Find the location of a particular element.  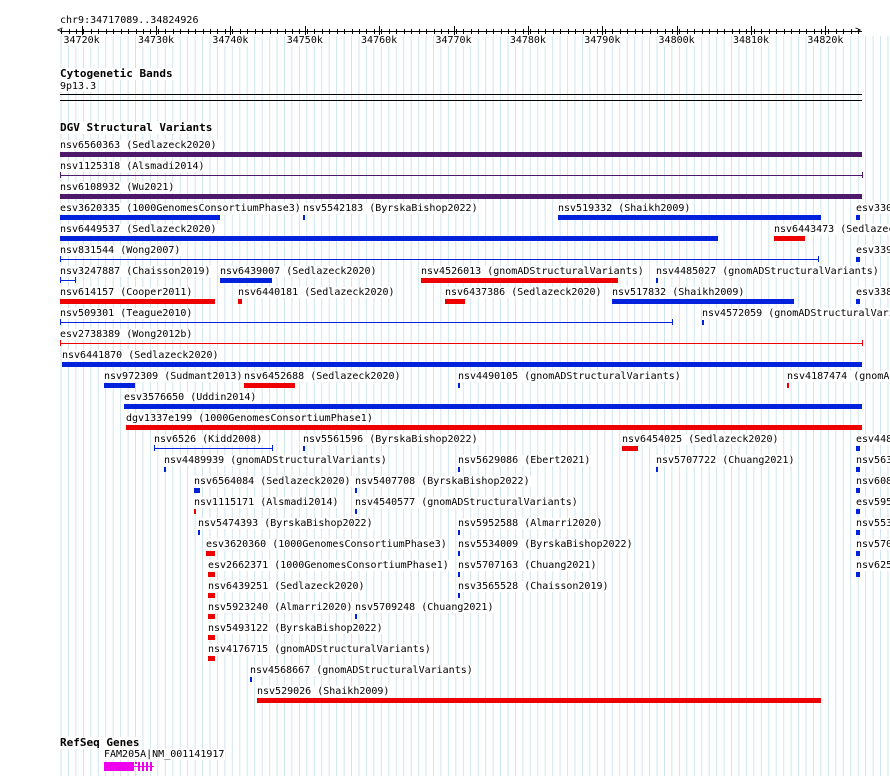

variant-label: nsv6441870 (Sedlazeck2020) is located at coordinates (141, 355).